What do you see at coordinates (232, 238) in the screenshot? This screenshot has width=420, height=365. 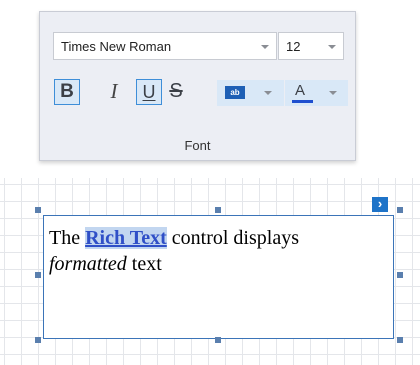 I see `rich-text-line1-suffix: control displays` at bounding box center [232, 238].